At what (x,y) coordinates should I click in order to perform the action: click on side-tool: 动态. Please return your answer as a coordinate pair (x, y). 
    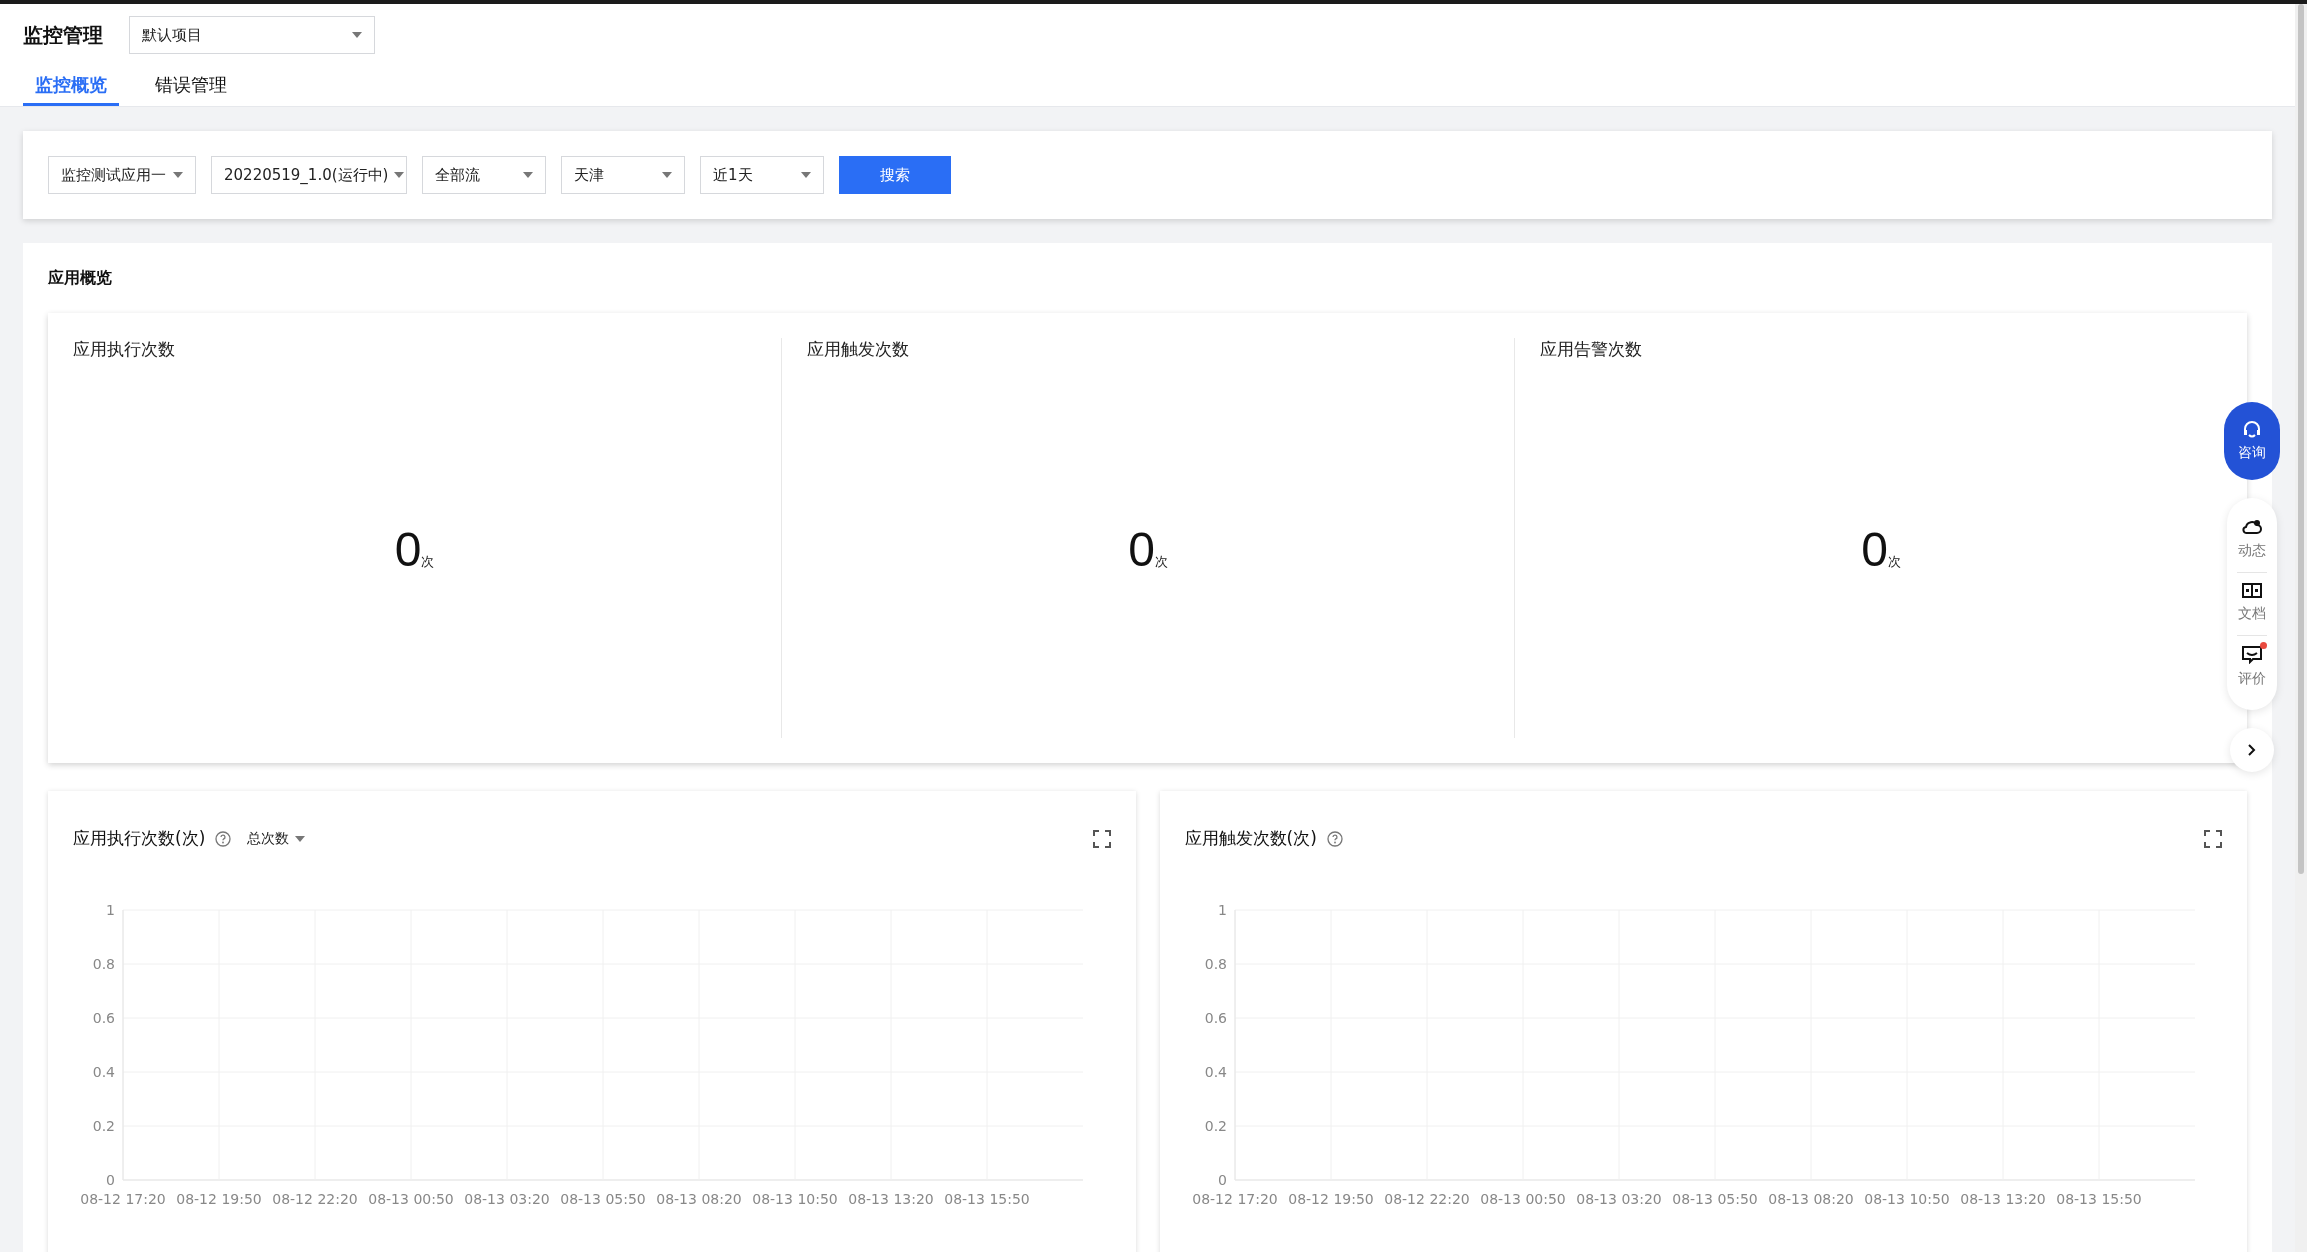
    Looking at the image, I should click on (2252, 540).